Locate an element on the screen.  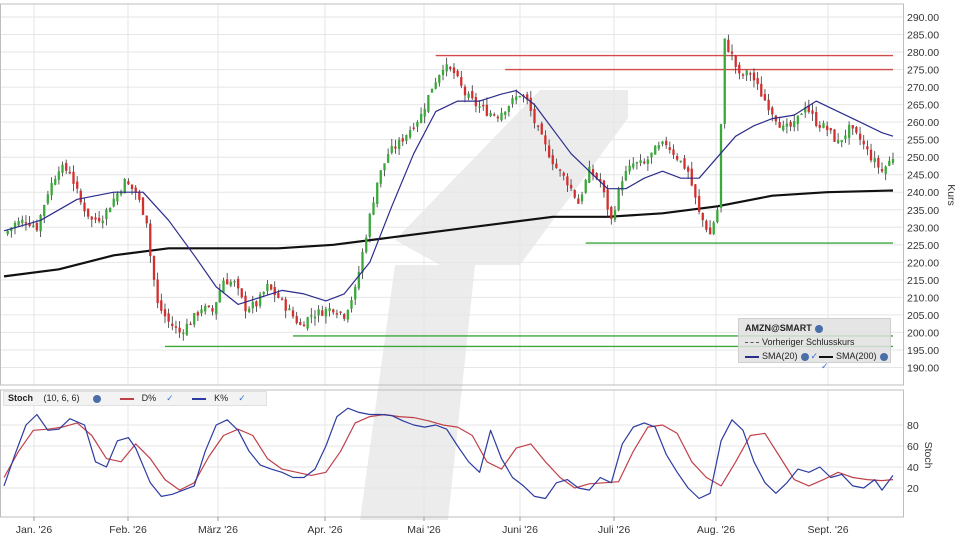
y-tick-label: 230.00 is located at coordinates (923, 228).